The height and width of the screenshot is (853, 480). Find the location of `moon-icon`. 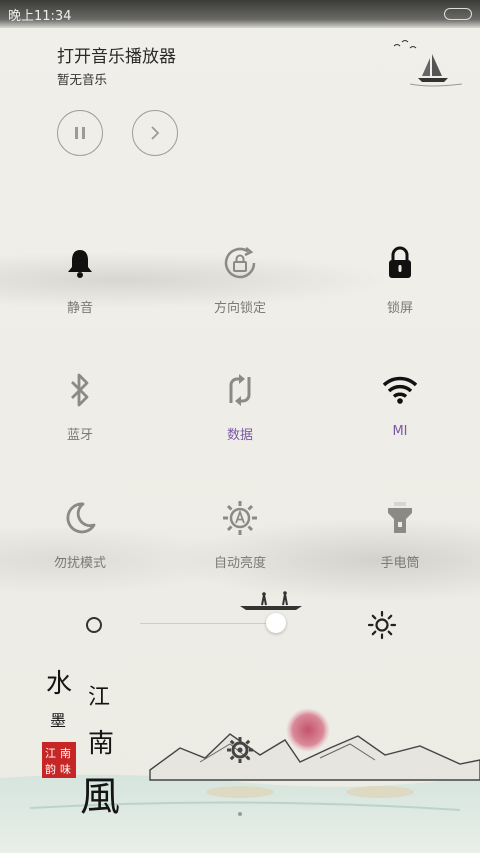

moon-icon is located at coordinates (80, 518).